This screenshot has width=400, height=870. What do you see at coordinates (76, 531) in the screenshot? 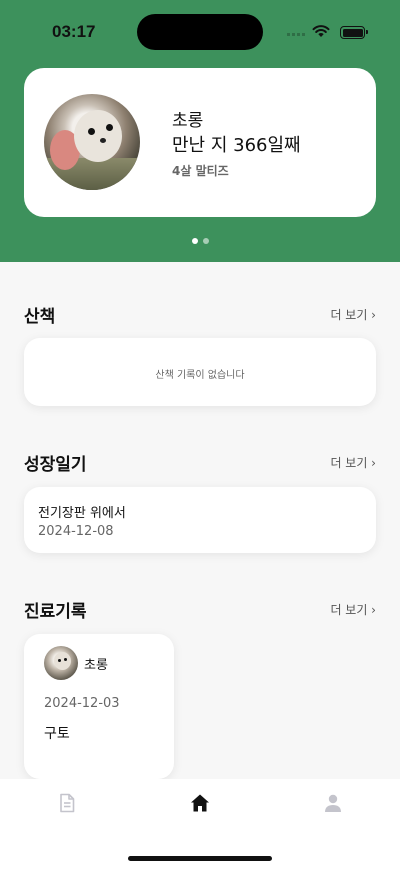
I see `diary-entry-date: 2024-12-08` at bounding box center [76, 531].